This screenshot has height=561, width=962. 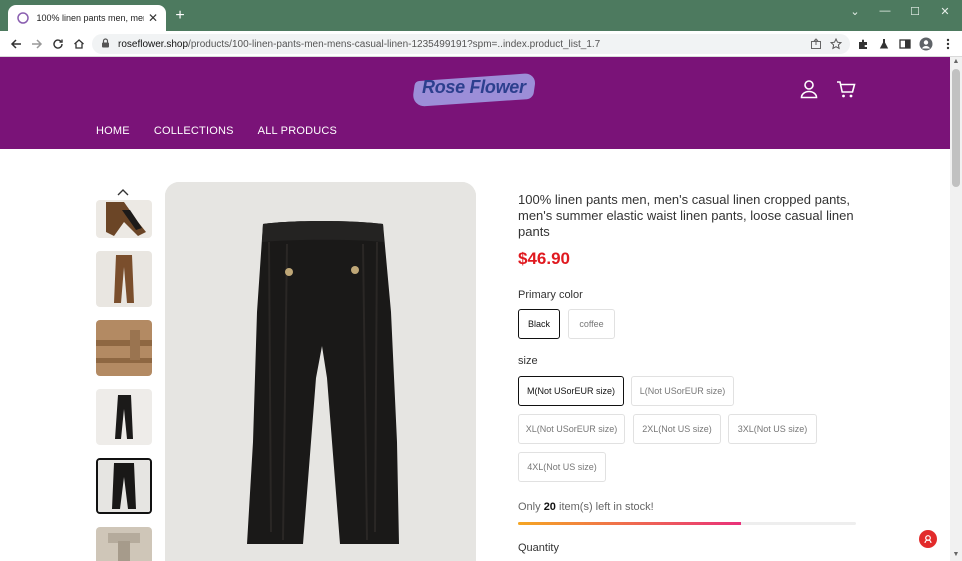 I want to click on sidebar-icon, so click(x=905, y=44).